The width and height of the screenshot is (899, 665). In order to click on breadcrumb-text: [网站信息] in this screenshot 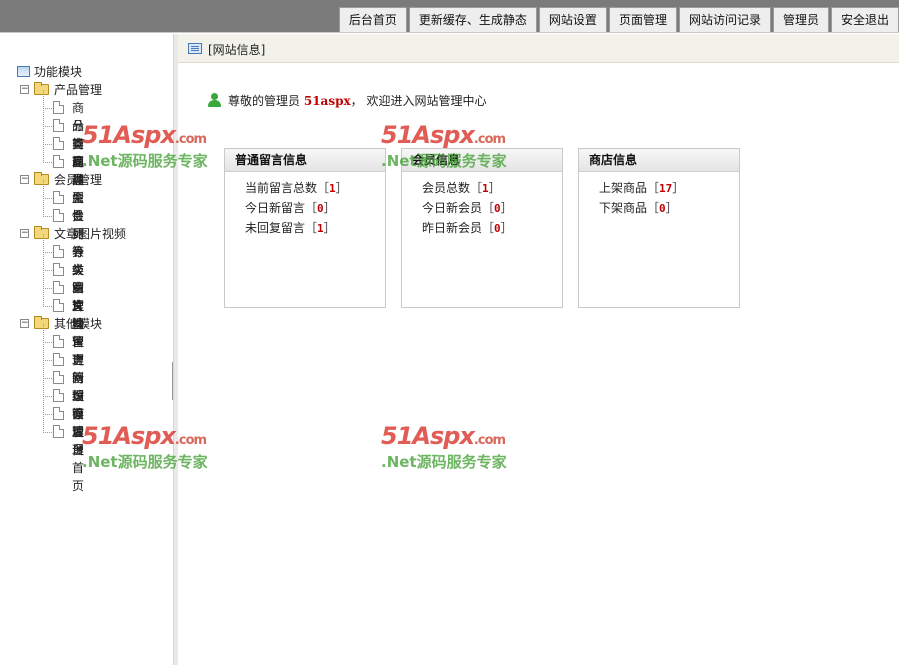, I will do `click(237, 50)`.